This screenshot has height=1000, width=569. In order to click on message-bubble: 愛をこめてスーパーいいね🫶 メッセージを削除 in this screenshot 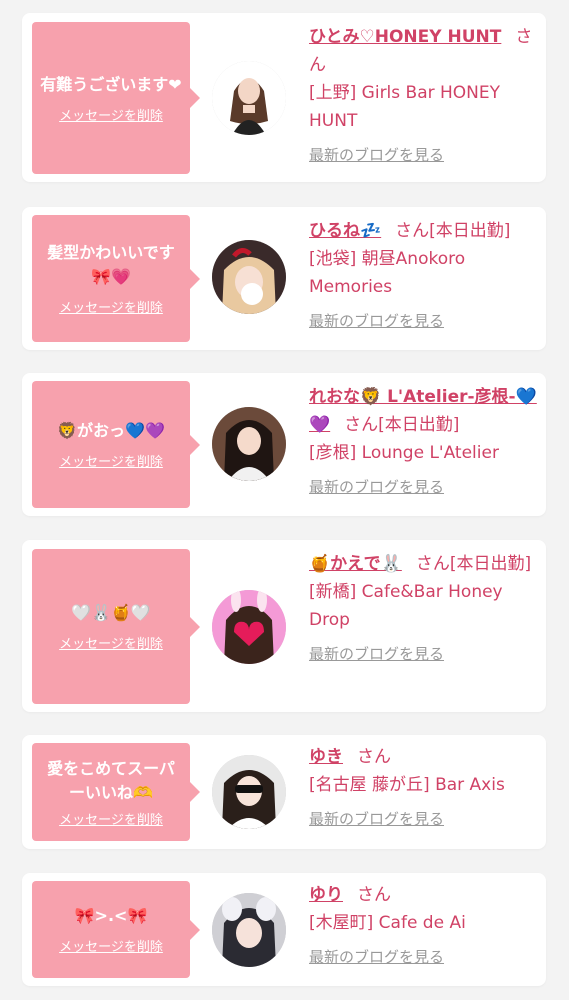, I will do `click(116, 792)`.